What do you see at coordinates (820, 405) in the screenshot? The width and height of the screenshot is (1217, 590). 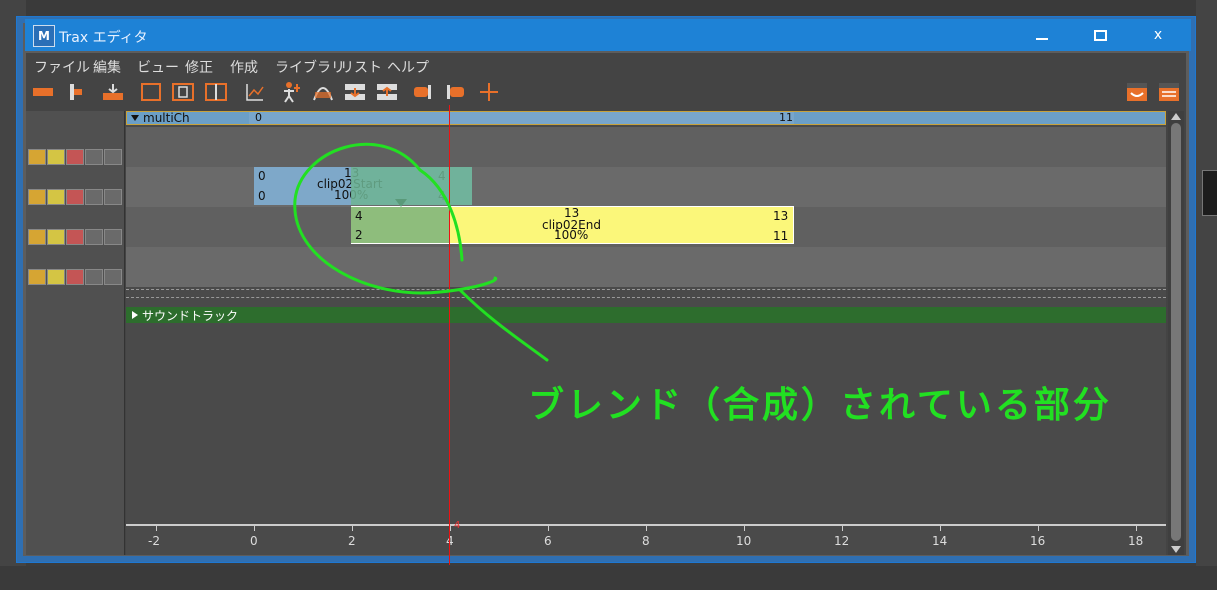 I see `annotation-text: ブレンド（合成）されている部分` at bounding box center [820, 405].